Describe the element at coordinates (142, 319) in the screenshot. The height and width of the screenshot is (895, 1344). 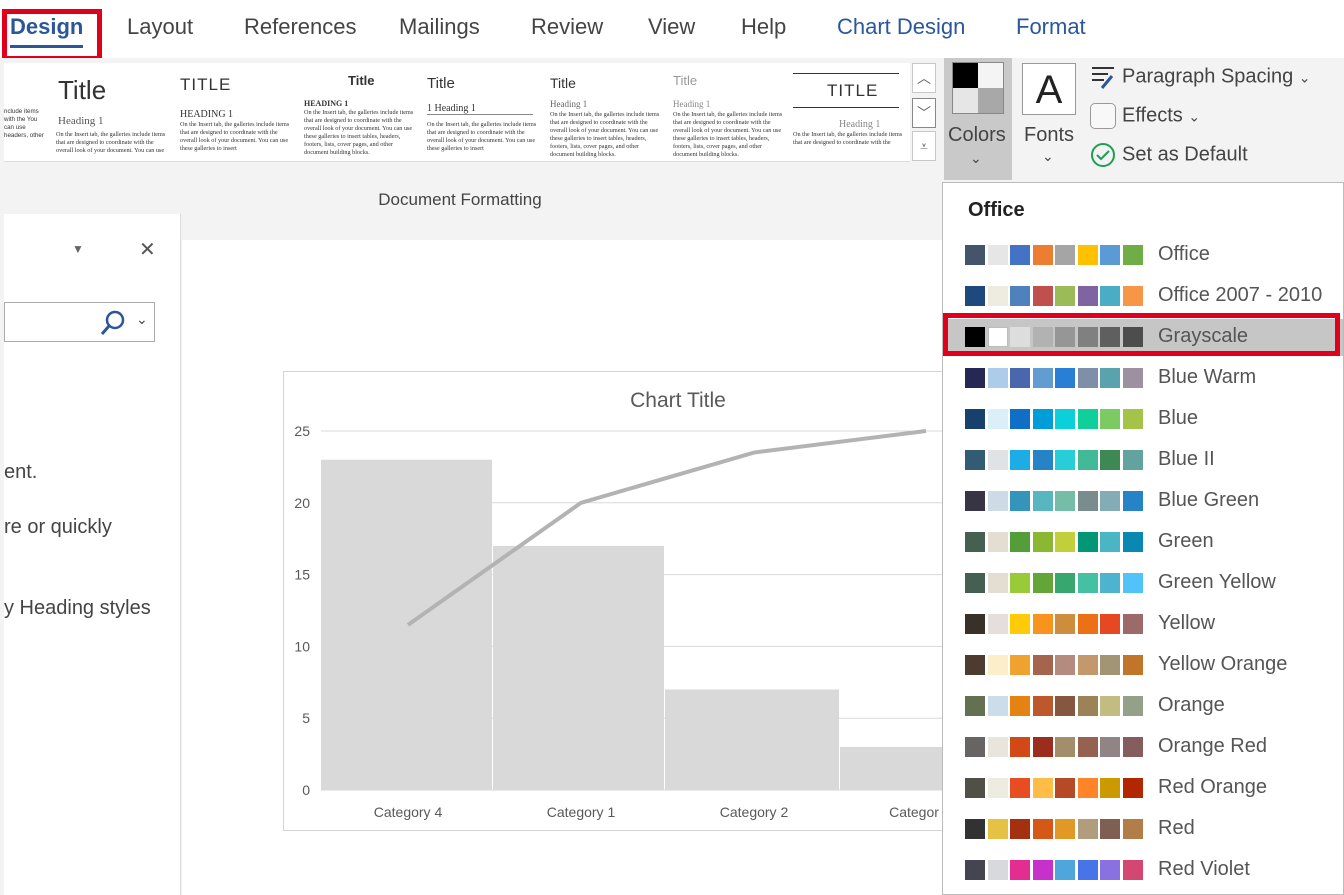
I see `chevron-down-icon: ⌄` at that location.